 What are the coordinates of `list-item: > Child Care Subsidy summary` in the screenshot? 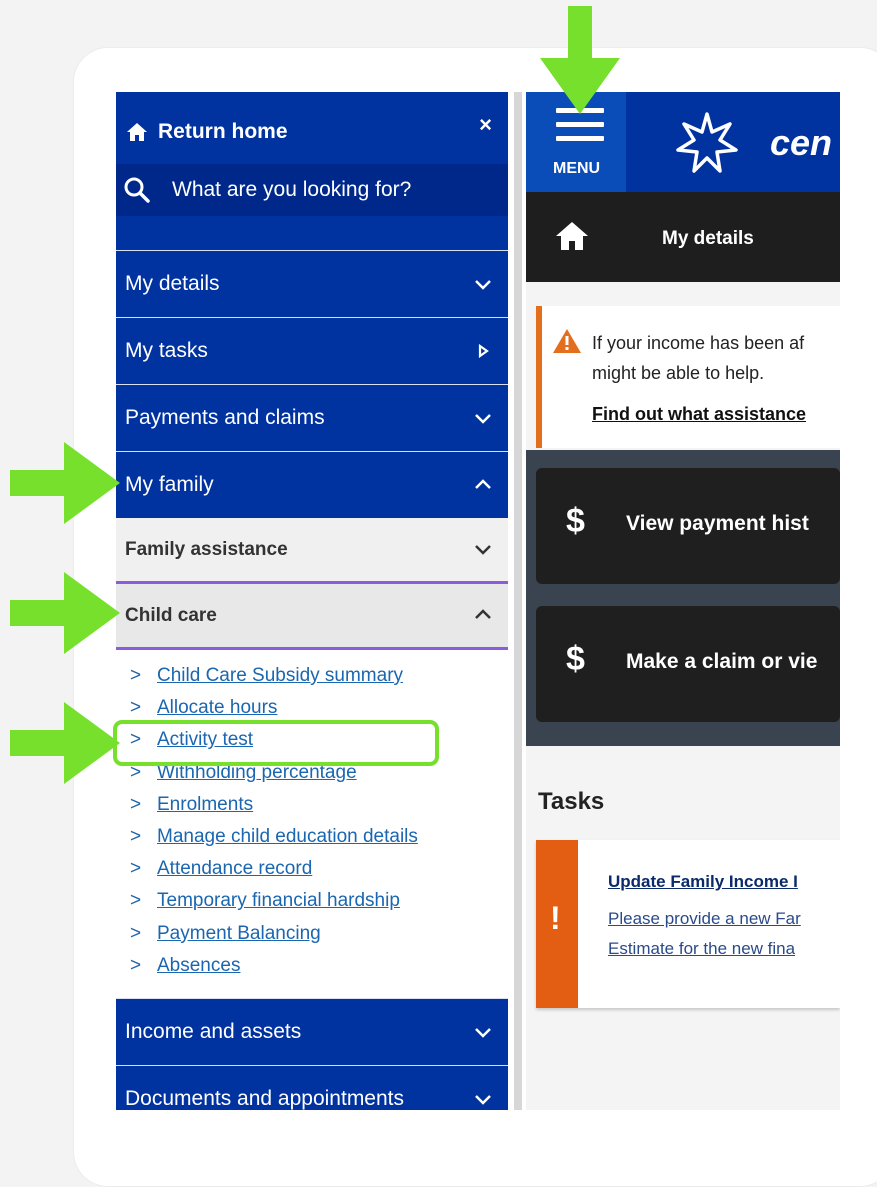 It's located at (274, 676).